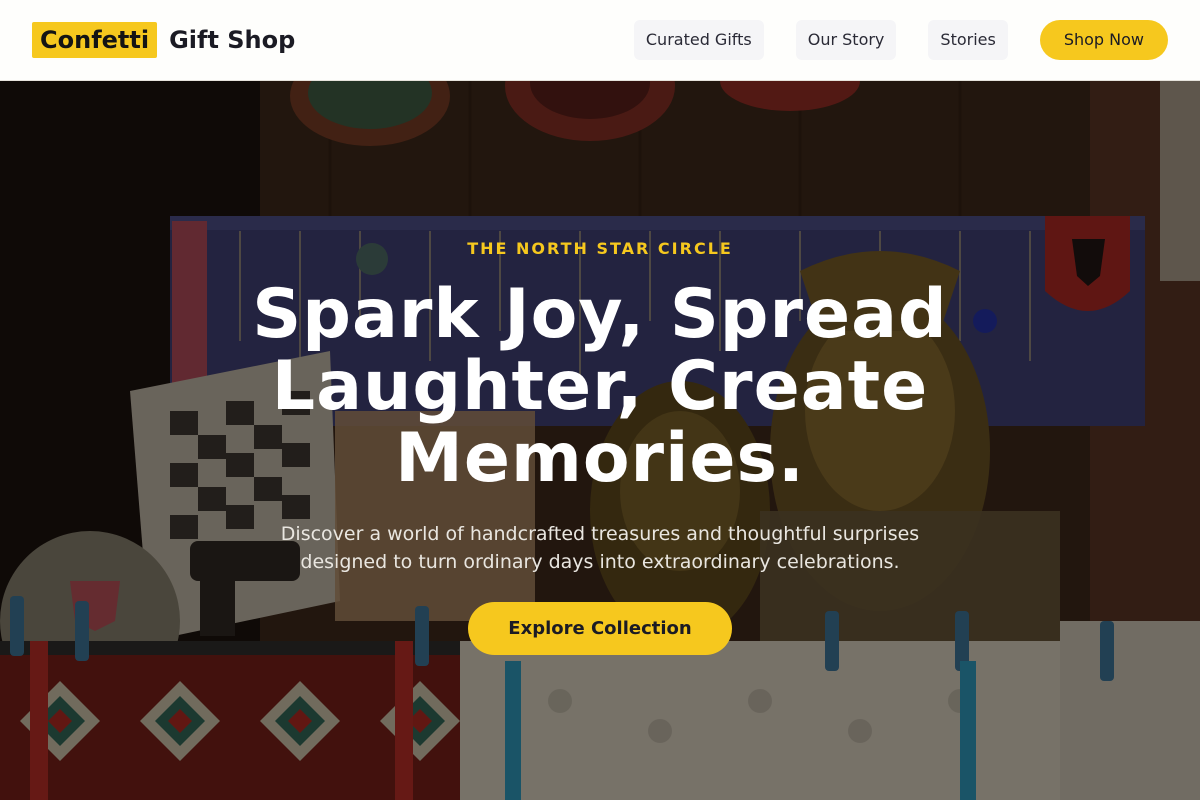  What do you see at coordinates (163, 40) in the screenshot?
I see `brand-logo: Confetti Gift Shop` at bounding box center [163, 40].